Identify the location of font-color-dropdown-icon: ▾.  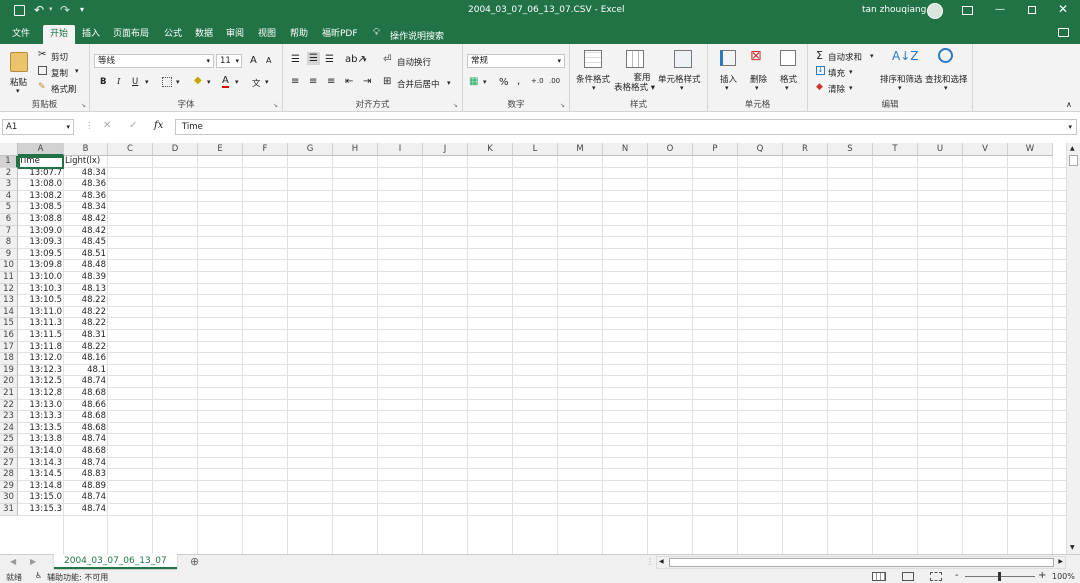
(237, 82).